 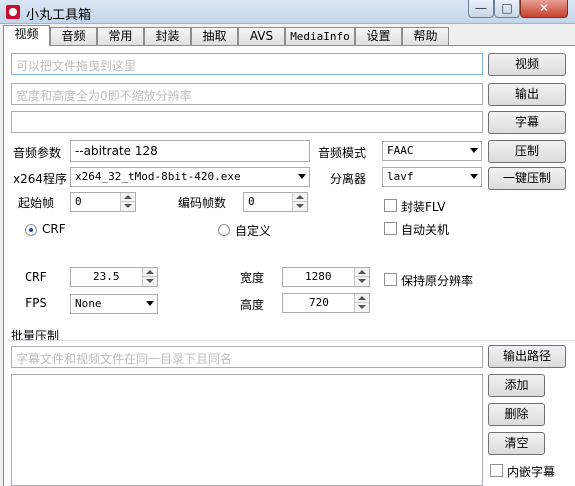 I want to click on auto-shutdown-label: 自动关机, so click(x=425, y=230).